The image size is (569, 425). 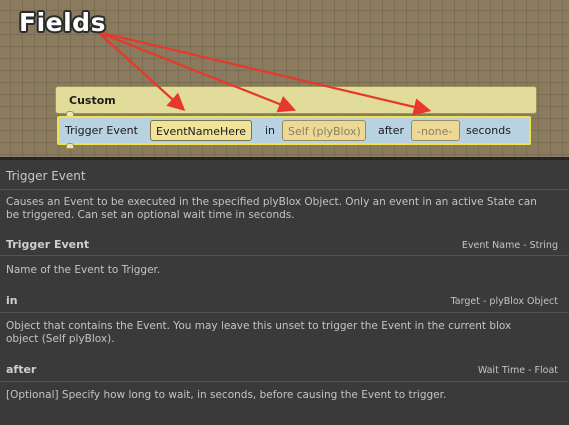 What do you see at coordinates (70, 146) in the screenshot?
I see `block-connector-bottom` at bounding box center [70, 146].